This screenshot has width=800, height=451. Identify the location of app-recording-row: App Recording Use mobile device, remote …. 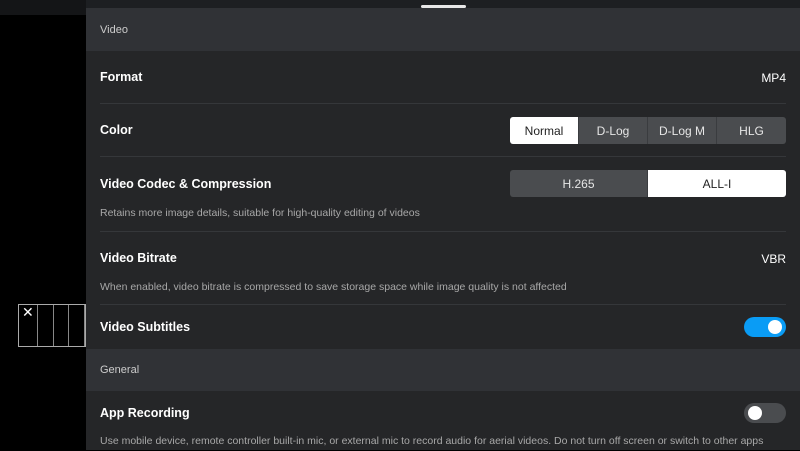
(443, 421).